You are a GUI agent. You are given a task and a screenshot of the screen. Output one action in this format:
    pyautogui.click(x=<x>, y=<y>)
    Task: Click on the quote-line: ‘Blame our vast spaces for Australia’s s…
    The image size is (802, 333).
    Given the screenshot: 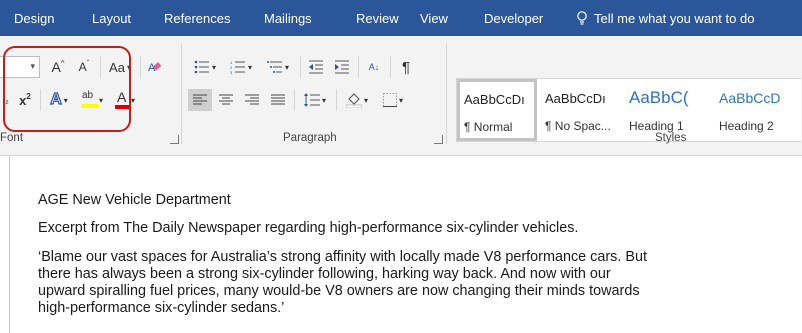 What is the action you would take?
    pyautogui.click(x=342, y=257)
    